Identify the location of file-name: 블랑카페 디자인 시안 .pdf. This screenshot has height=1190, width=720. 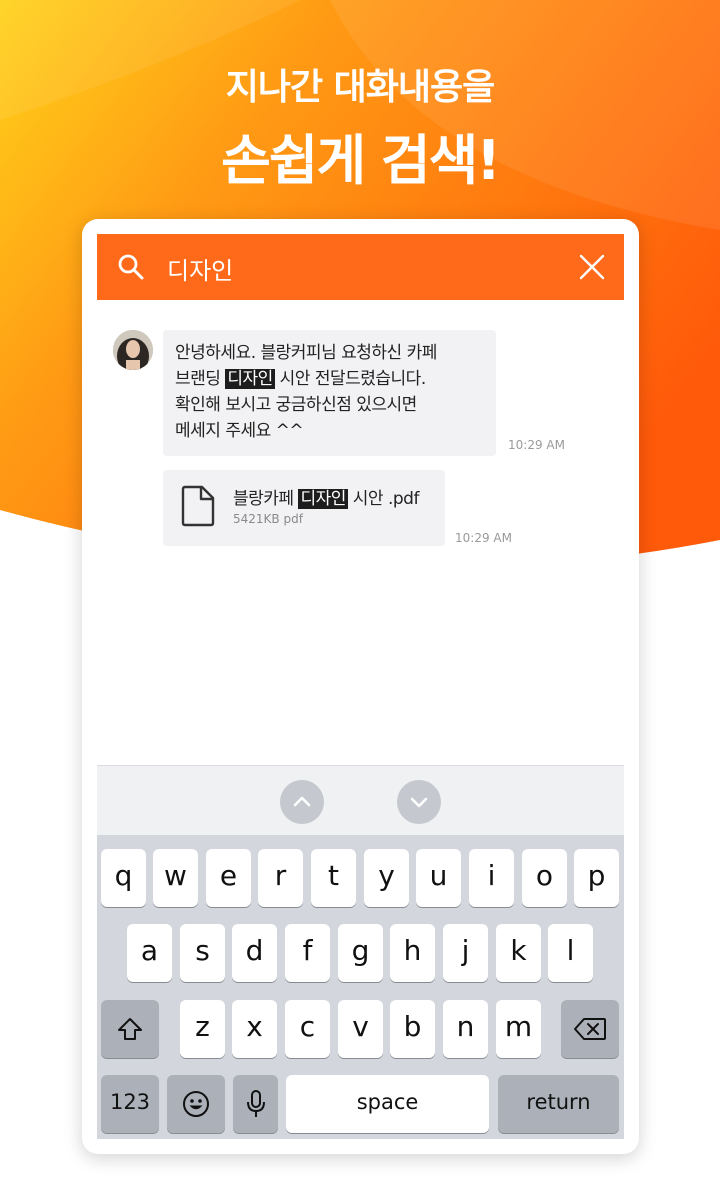
(326, 496).